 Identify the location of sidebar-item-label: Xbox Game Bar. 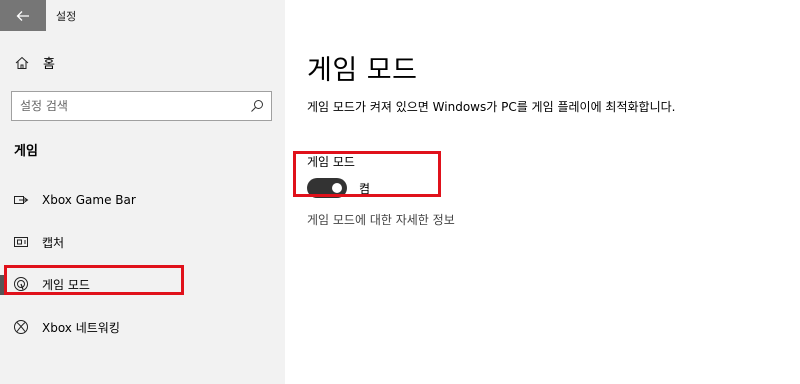
(89, 200).